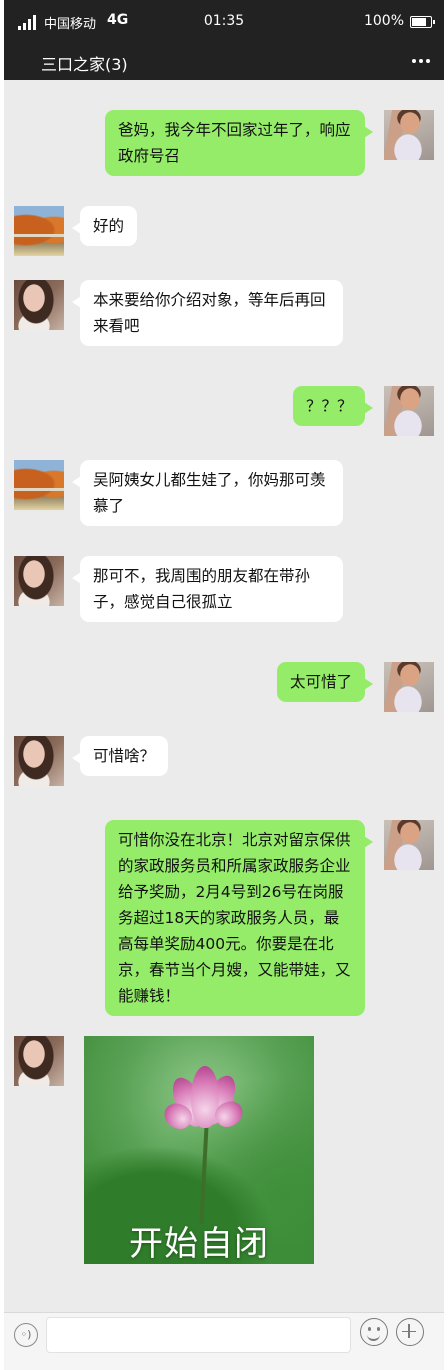 This screenshot has width=448, height=1370. I want to click on more-dots-icon, so click(421, 61).